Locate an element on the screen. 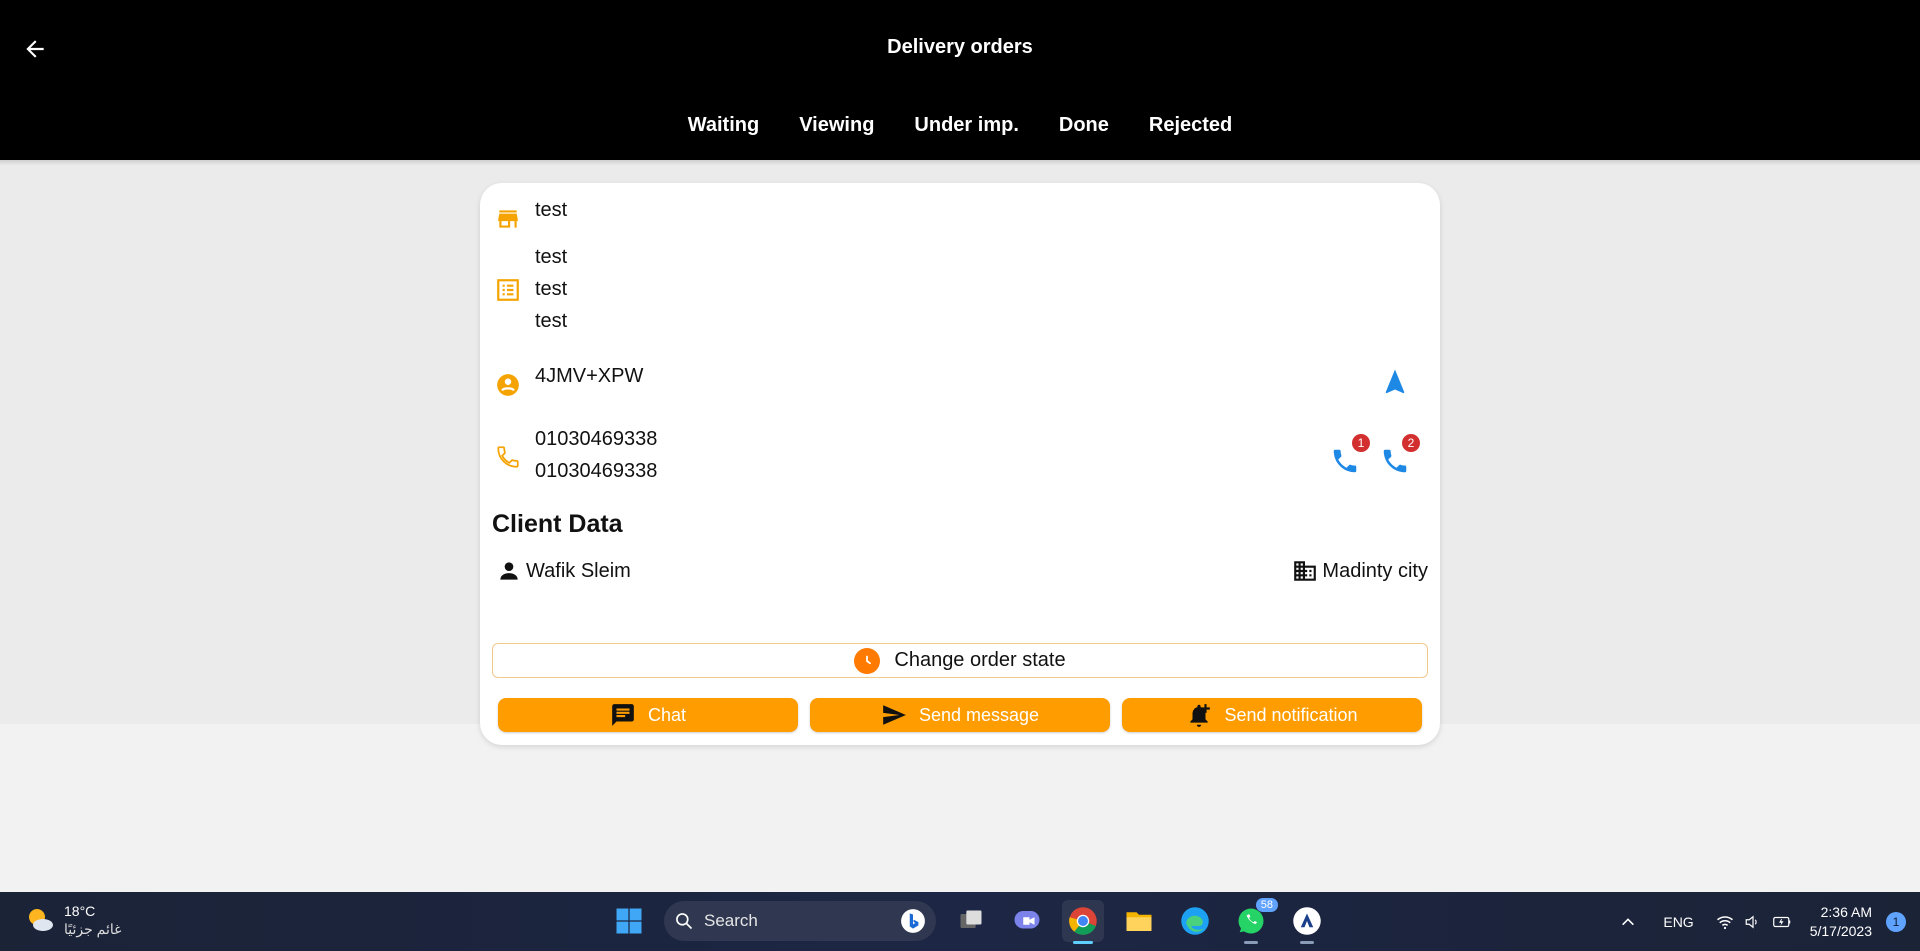  clock-date: 5/17/2023 is located at coordinates (1840, 930).